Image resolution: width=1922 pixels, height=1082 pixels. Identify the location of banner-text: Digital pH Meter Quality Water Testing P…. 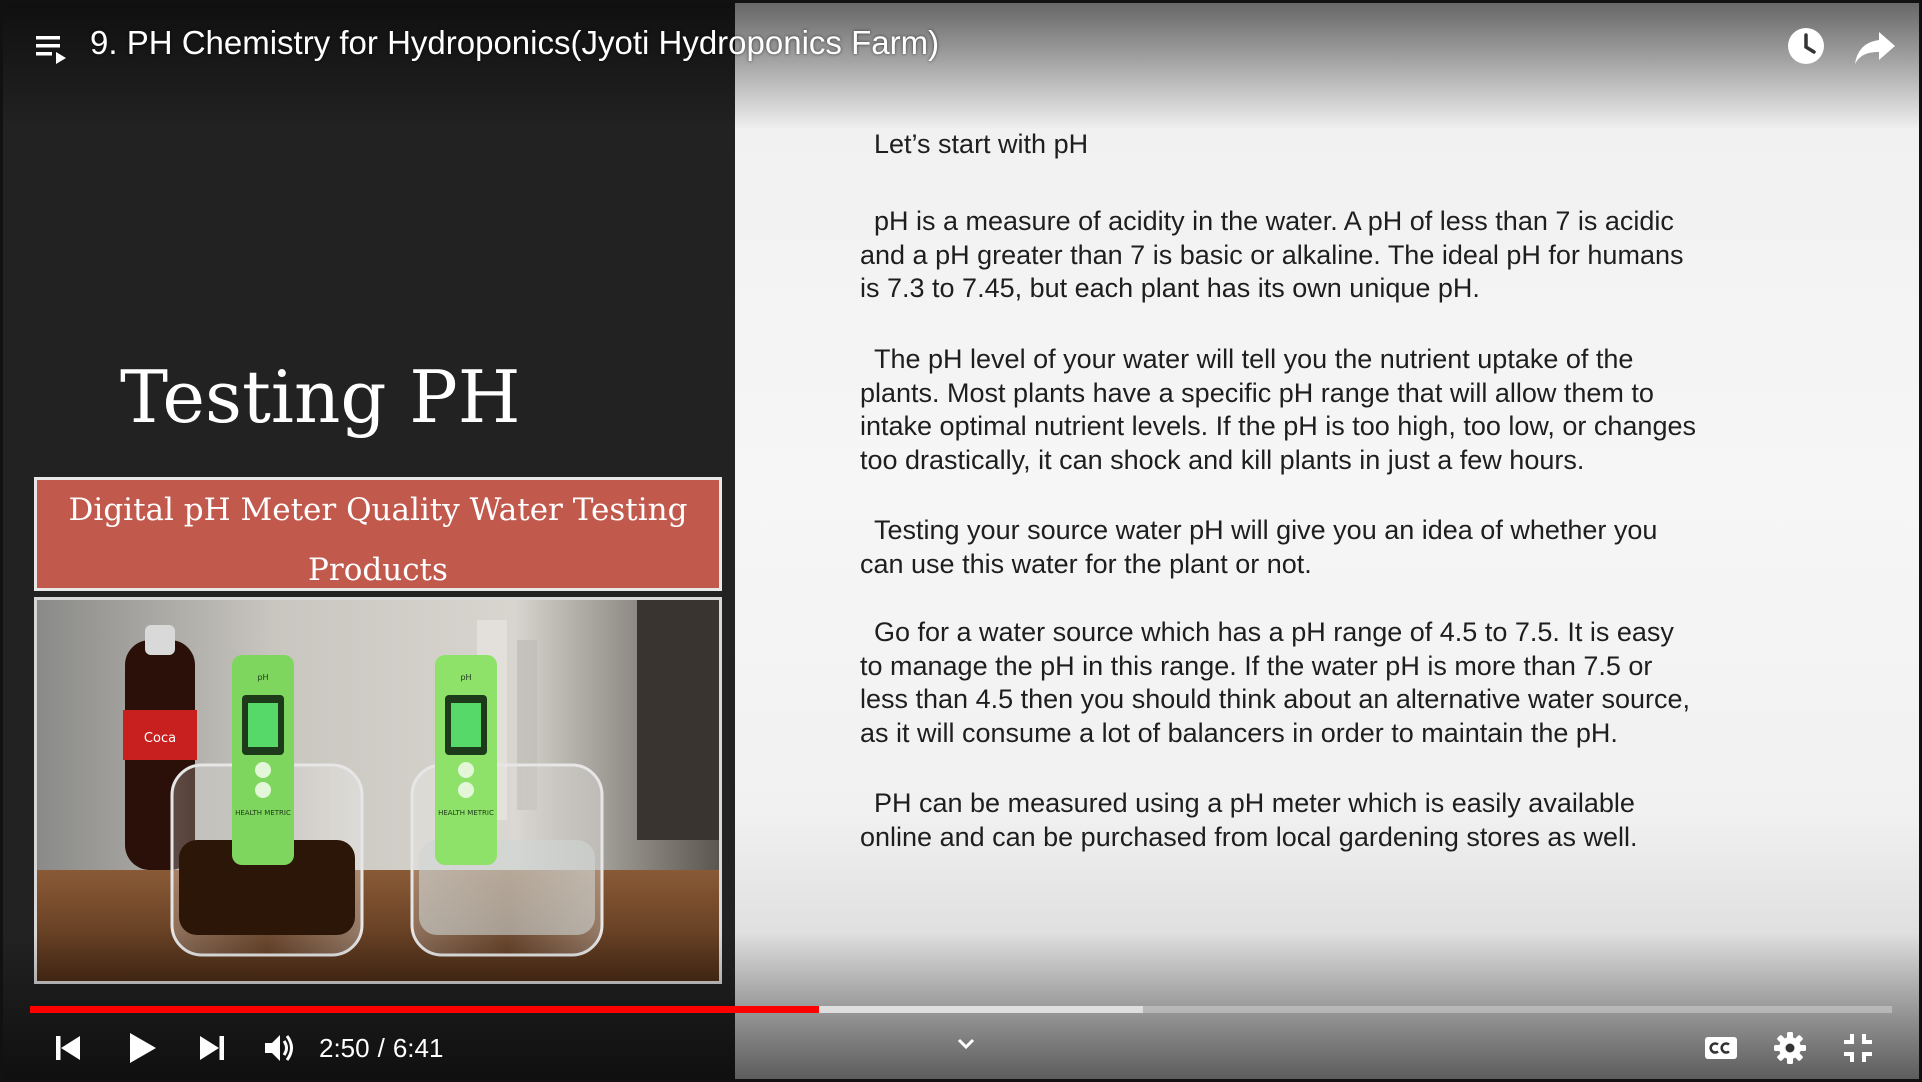
(378, 540).